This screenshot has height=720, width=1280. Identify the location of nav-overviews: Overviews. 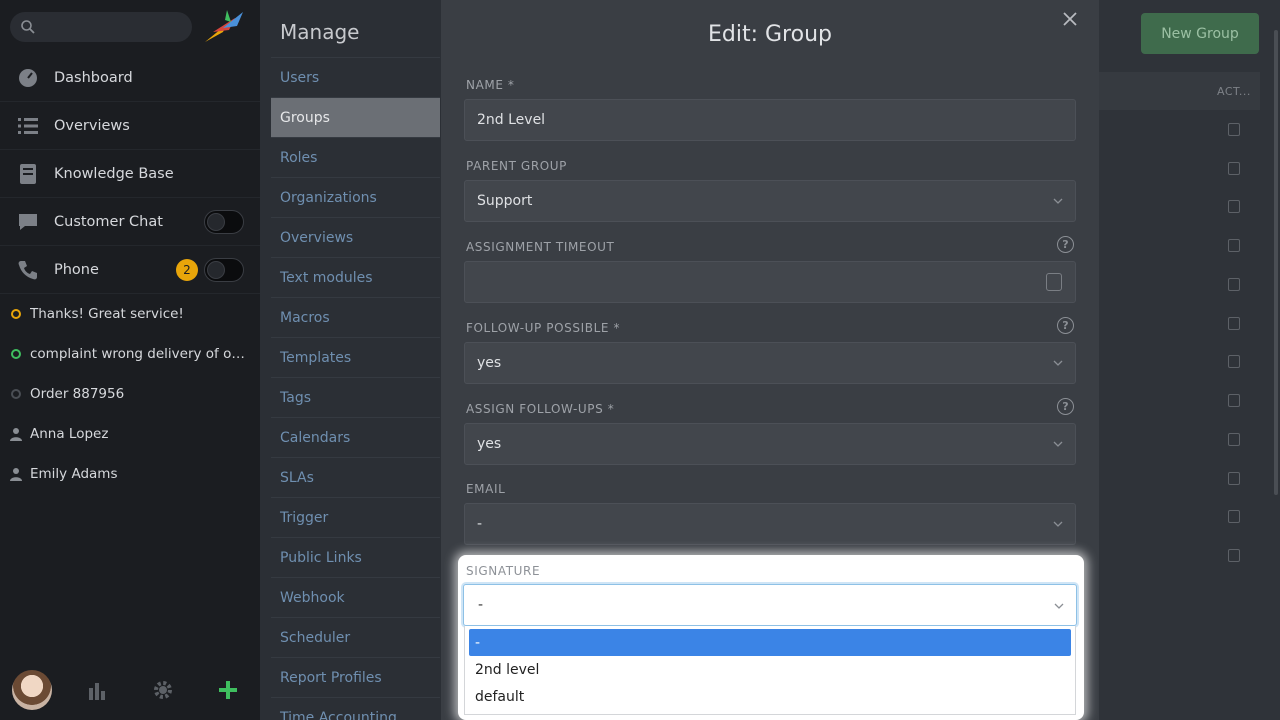
(130, 126).